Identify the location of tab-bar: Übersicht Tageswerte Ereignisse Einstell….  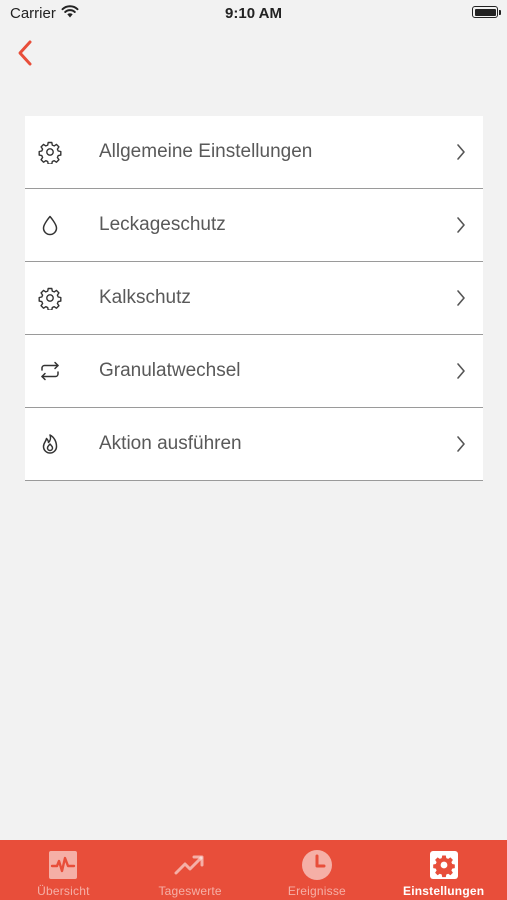
(253, 870).